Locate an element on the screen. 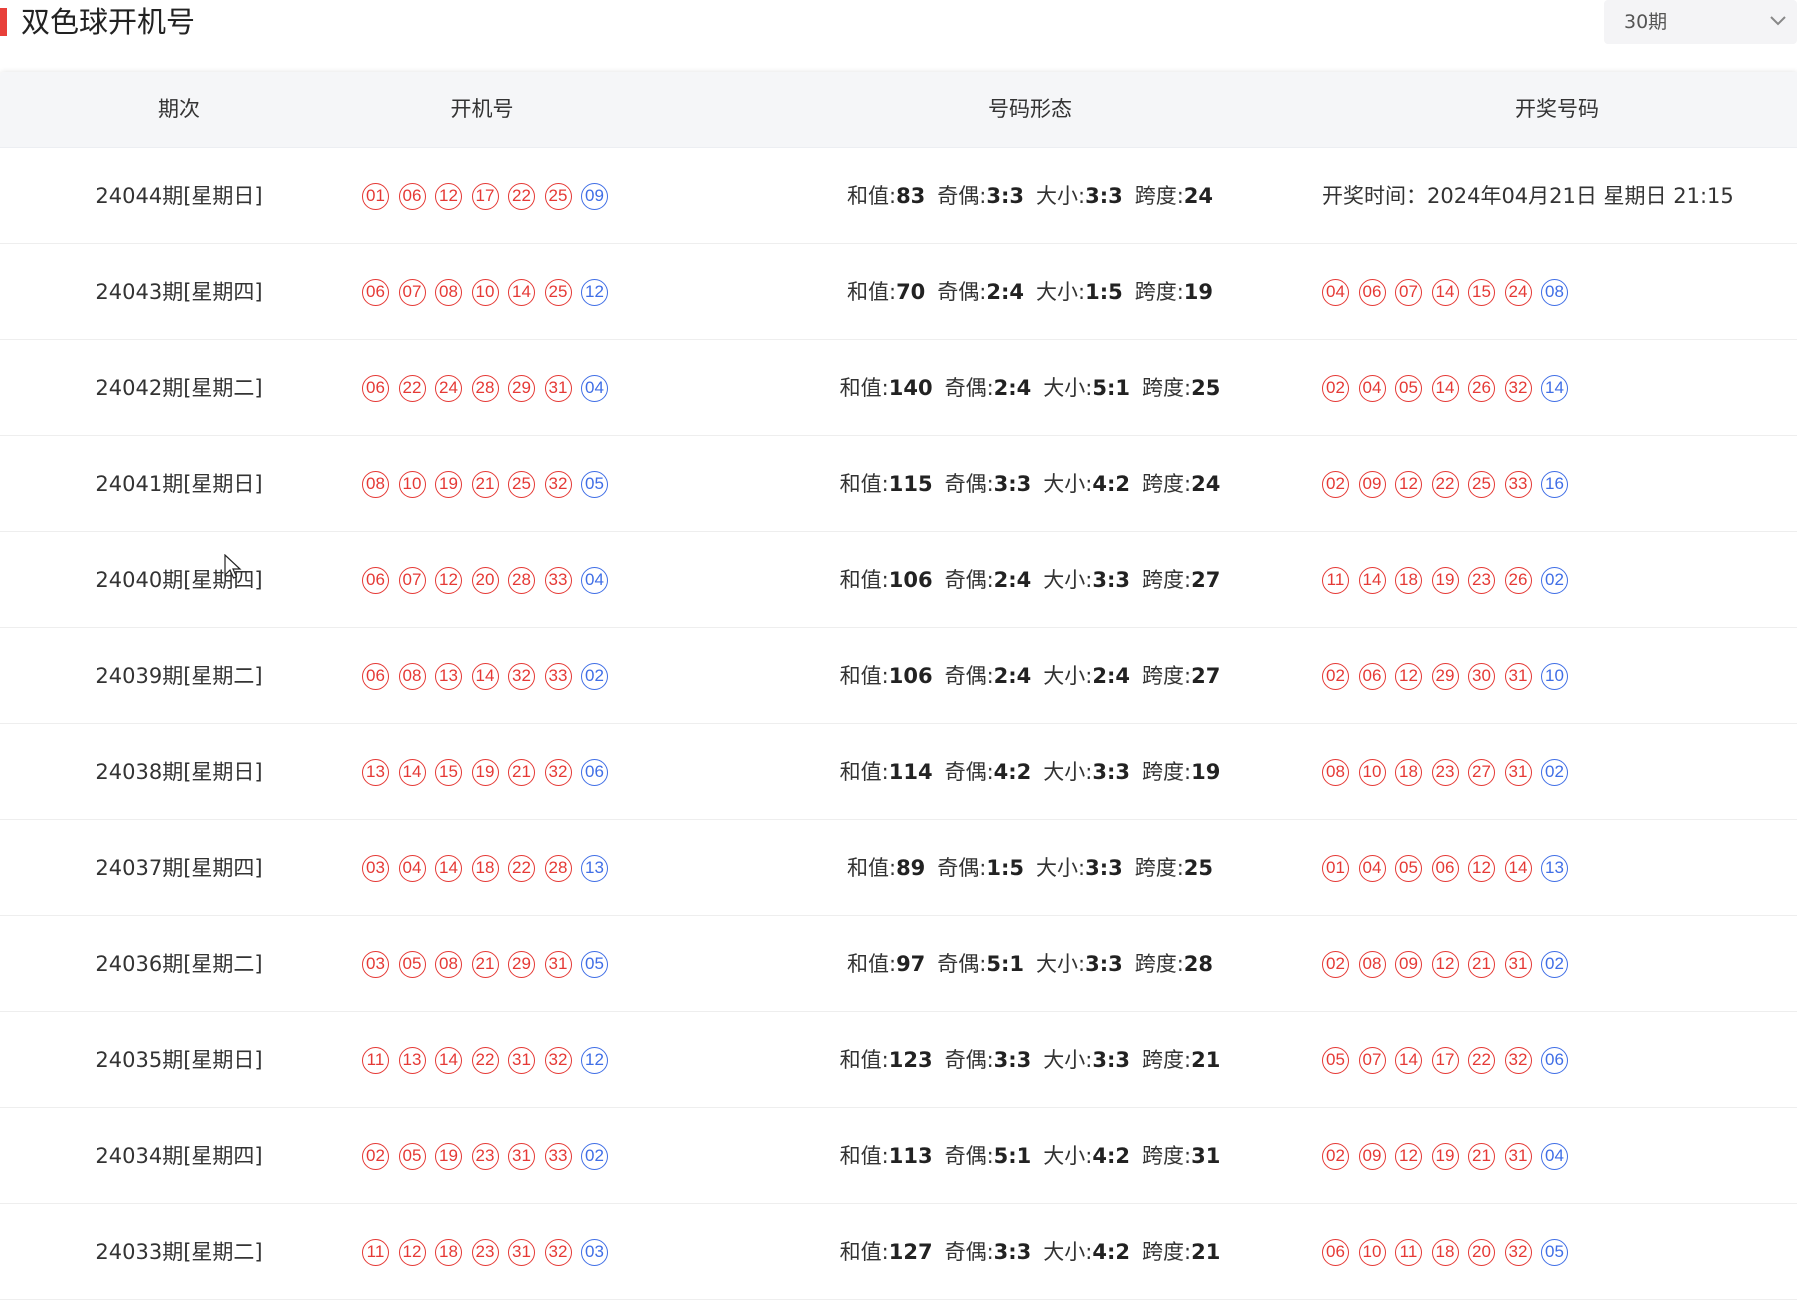 This screenshot has height=1312, width=1797. machine-numbers-cell: 01 06 12 17 22 25 09 is located at coordinates (492, 196).